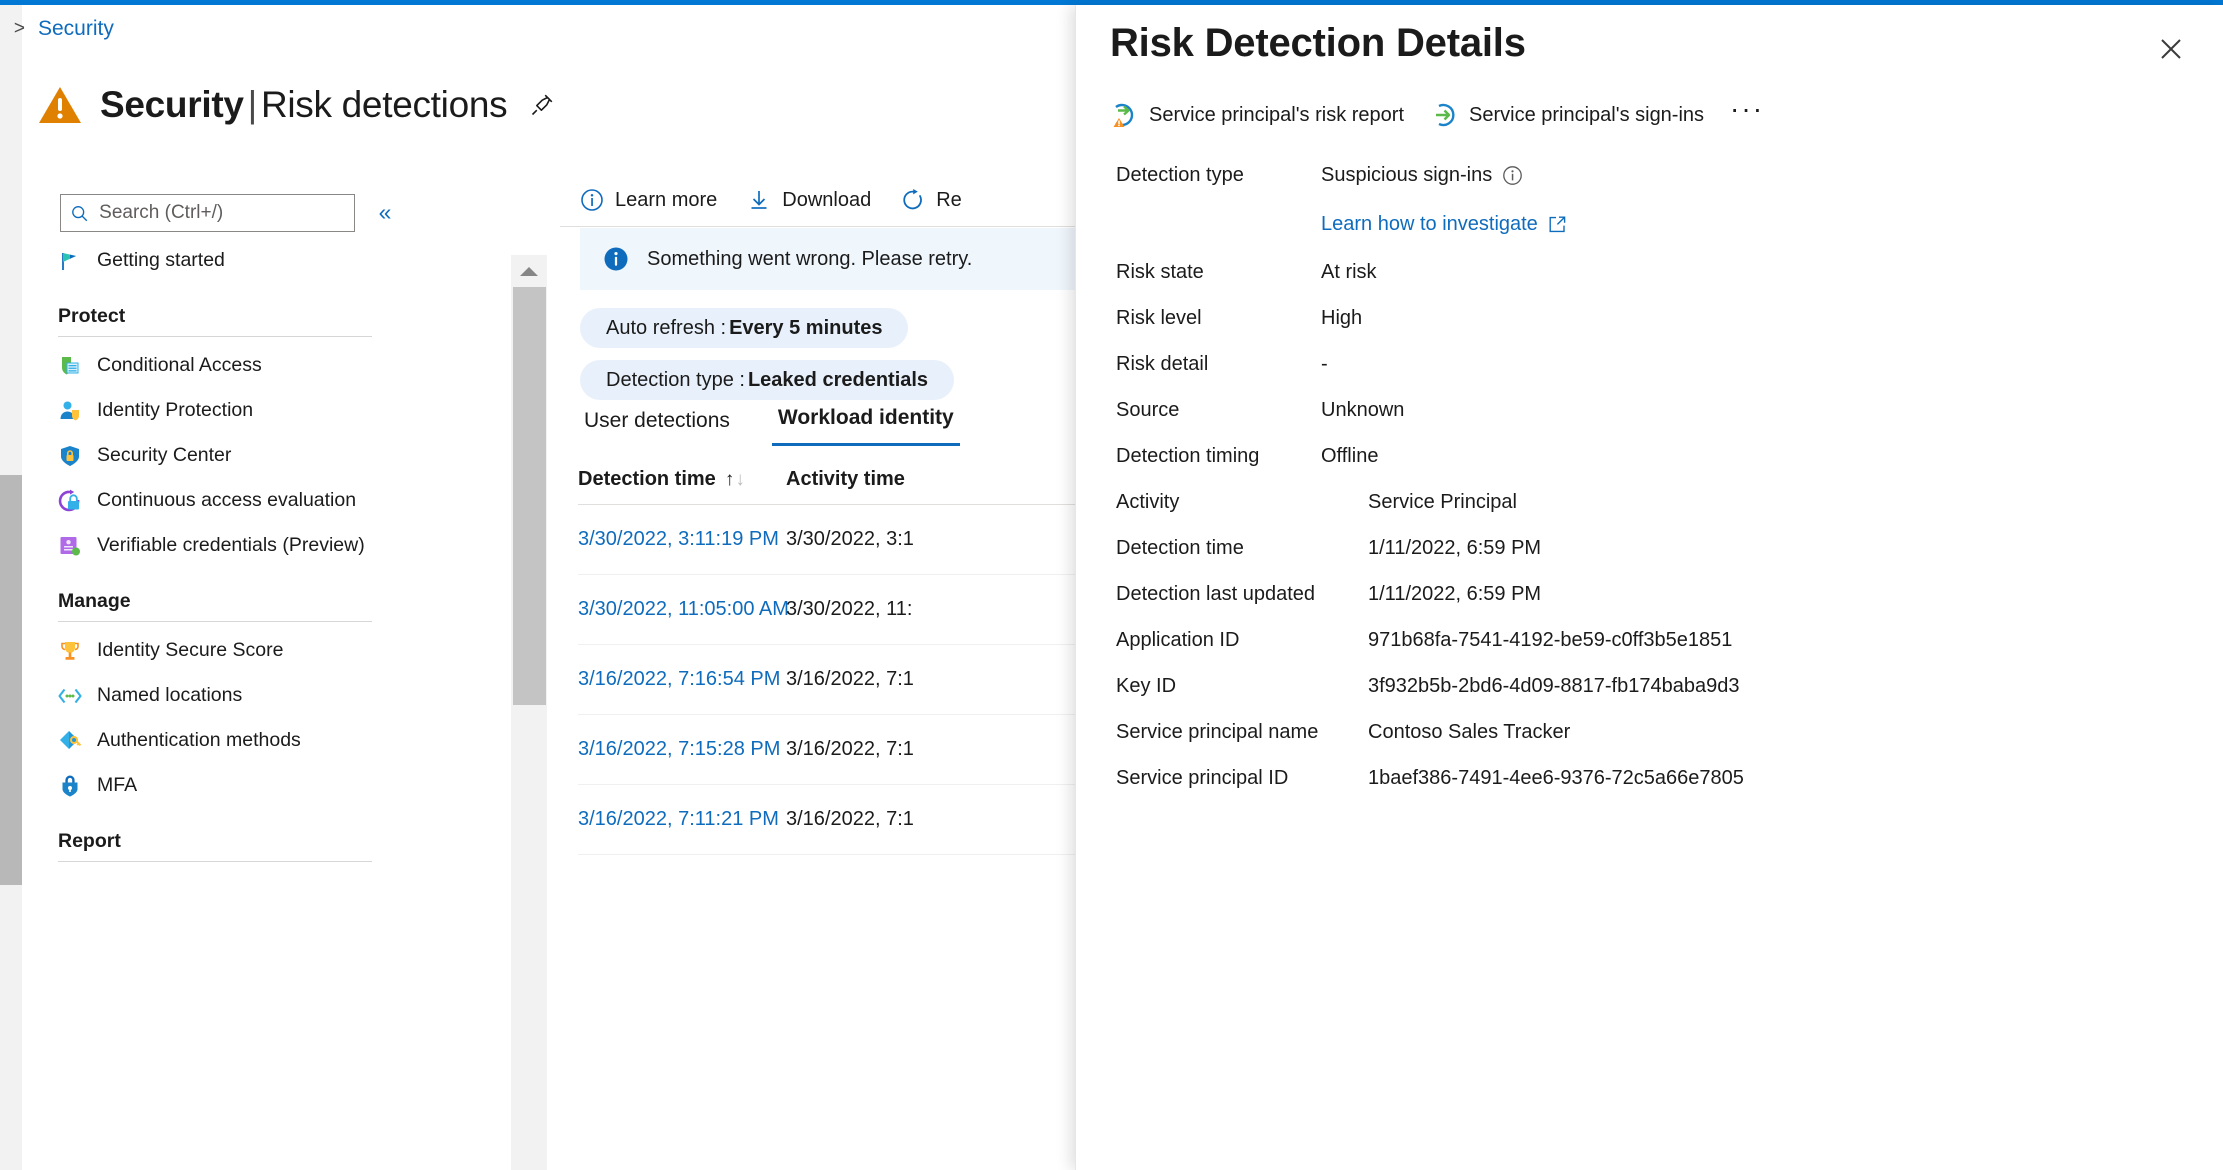 This screenshot has height=1170, width=2223. Describe the element at coordinates (810, 258) in the screenshot. I see `error-banner-message: Something went wrong. Please retry.` at that location.